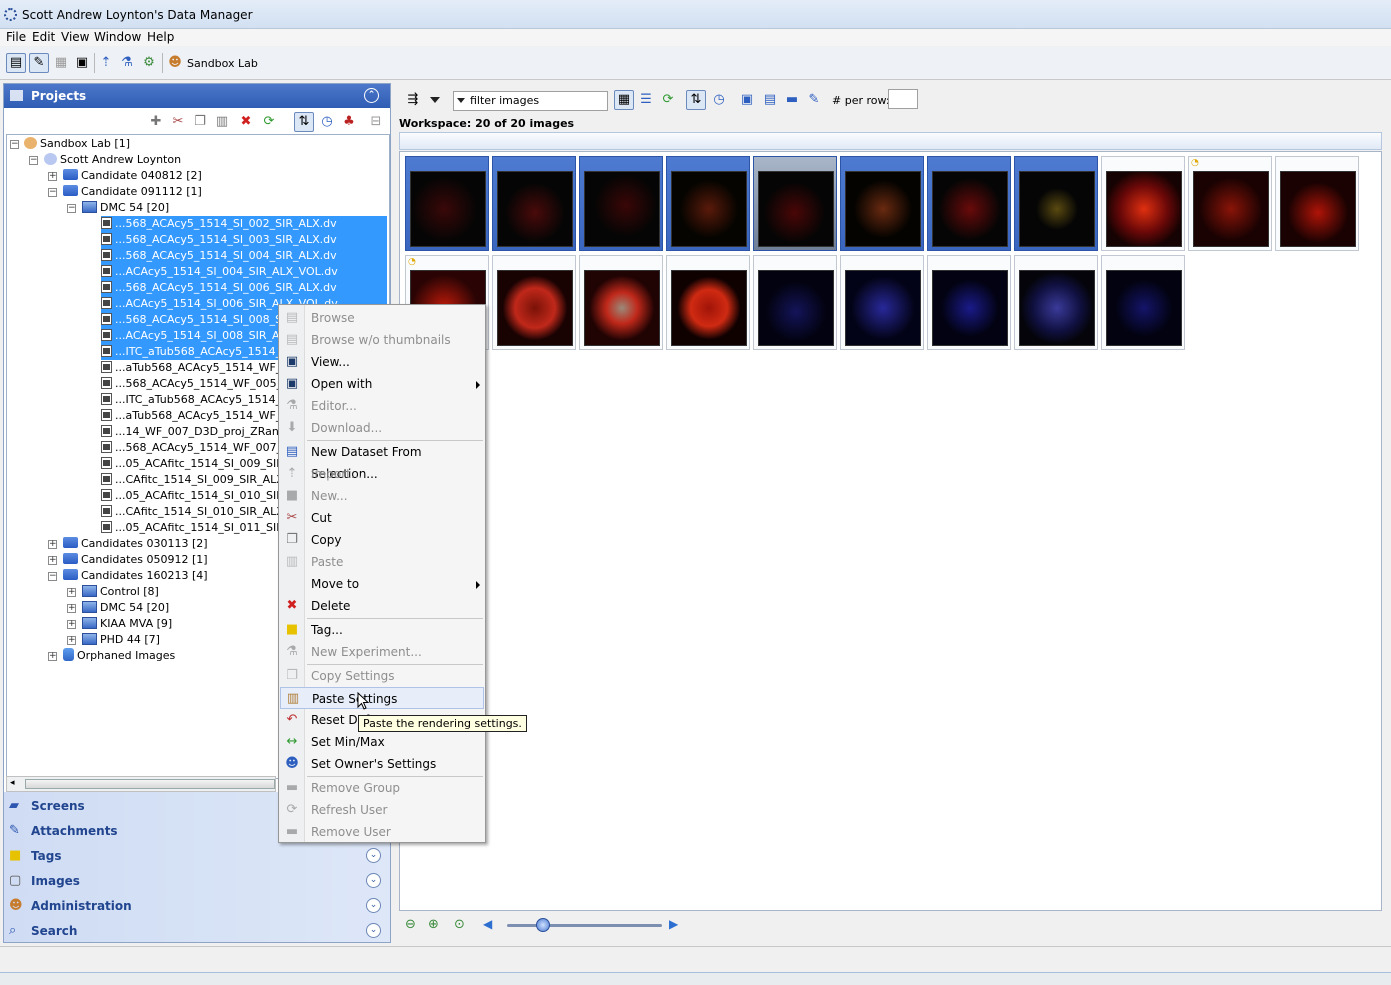 This screenshot has height=985, width=1391. What do you see at coordinates (376, 122) in the screenshot?
I see `collapse-all-icon: ⊟` at bounding box center [376, 122].